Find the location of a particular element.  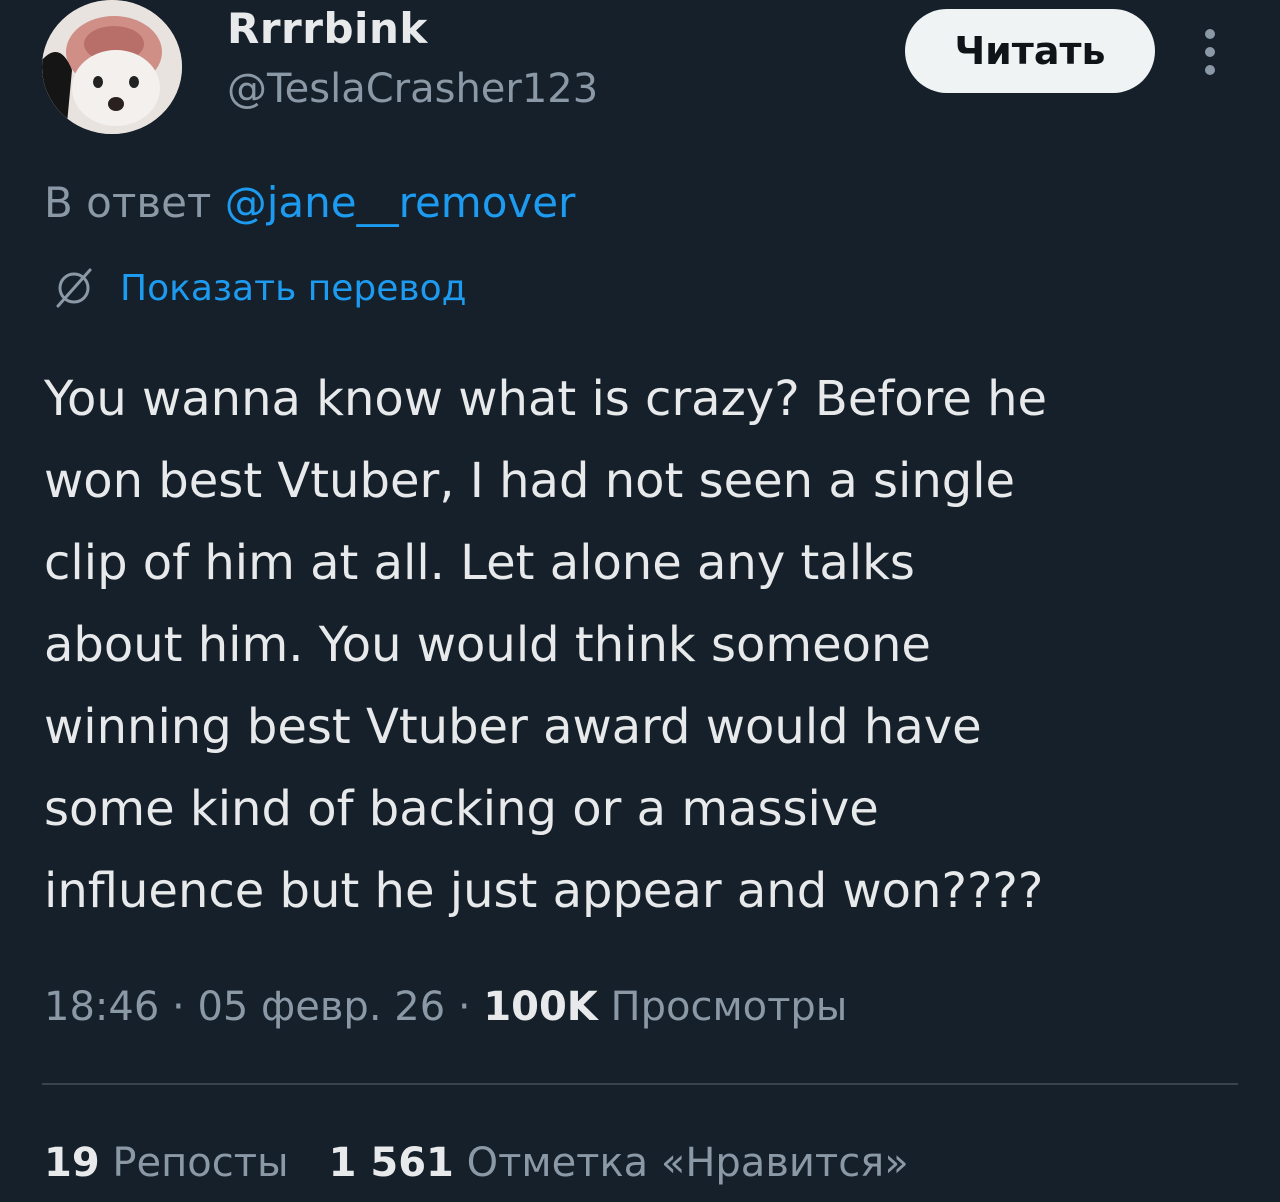

show-translation-link: Показать перевод is located at coordinates (259, 288).